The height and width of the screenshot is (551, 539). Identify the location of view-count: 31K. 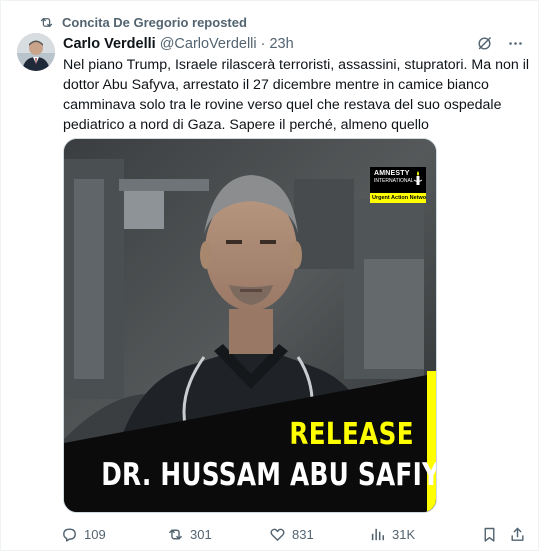
(404, 534).